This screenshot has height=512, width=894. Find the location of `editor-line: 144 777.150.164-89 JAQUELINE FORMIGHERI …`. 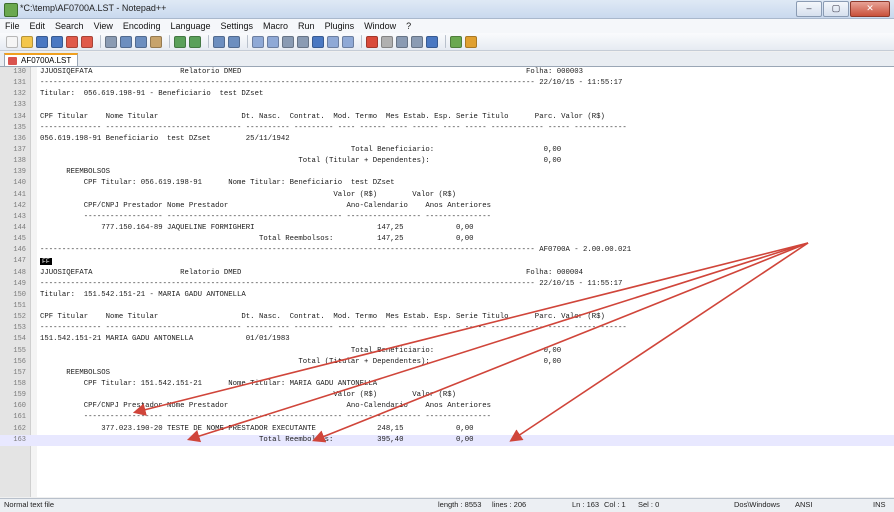

editor-line: 144 777.150.164-89 JAQUELINE FORMIGHERI … is located at coordinates (447, 228).